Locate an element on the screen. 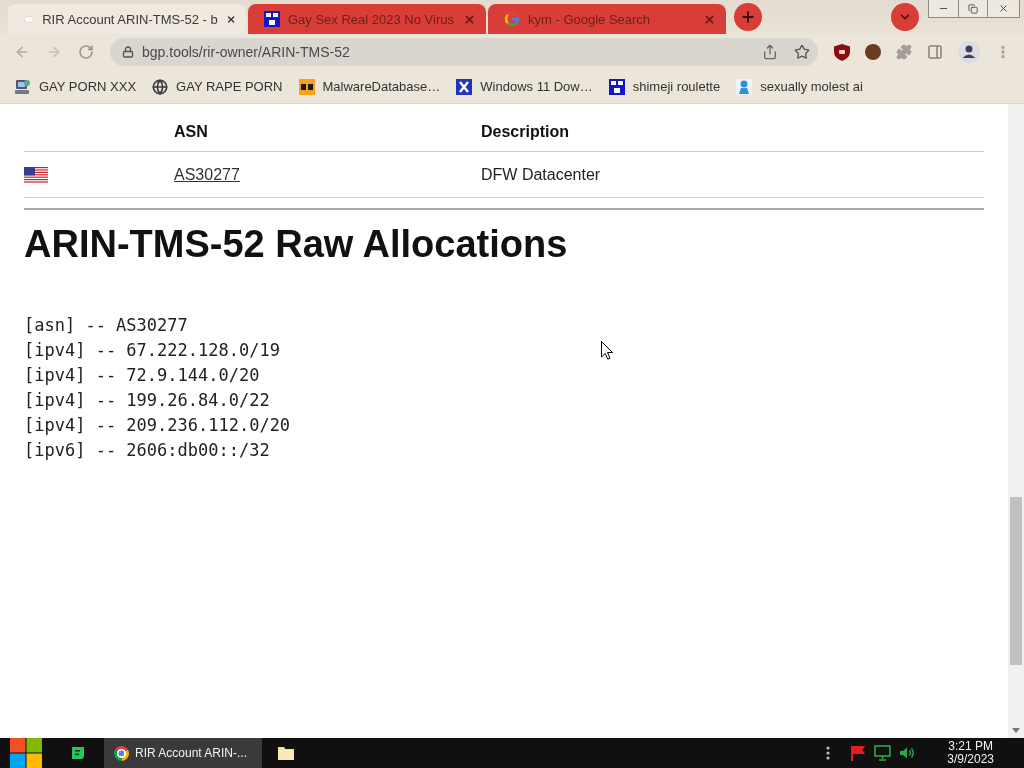 The width and height of the screenshot is (1024, 768). shield-icon is located at coordinates (842, 52).